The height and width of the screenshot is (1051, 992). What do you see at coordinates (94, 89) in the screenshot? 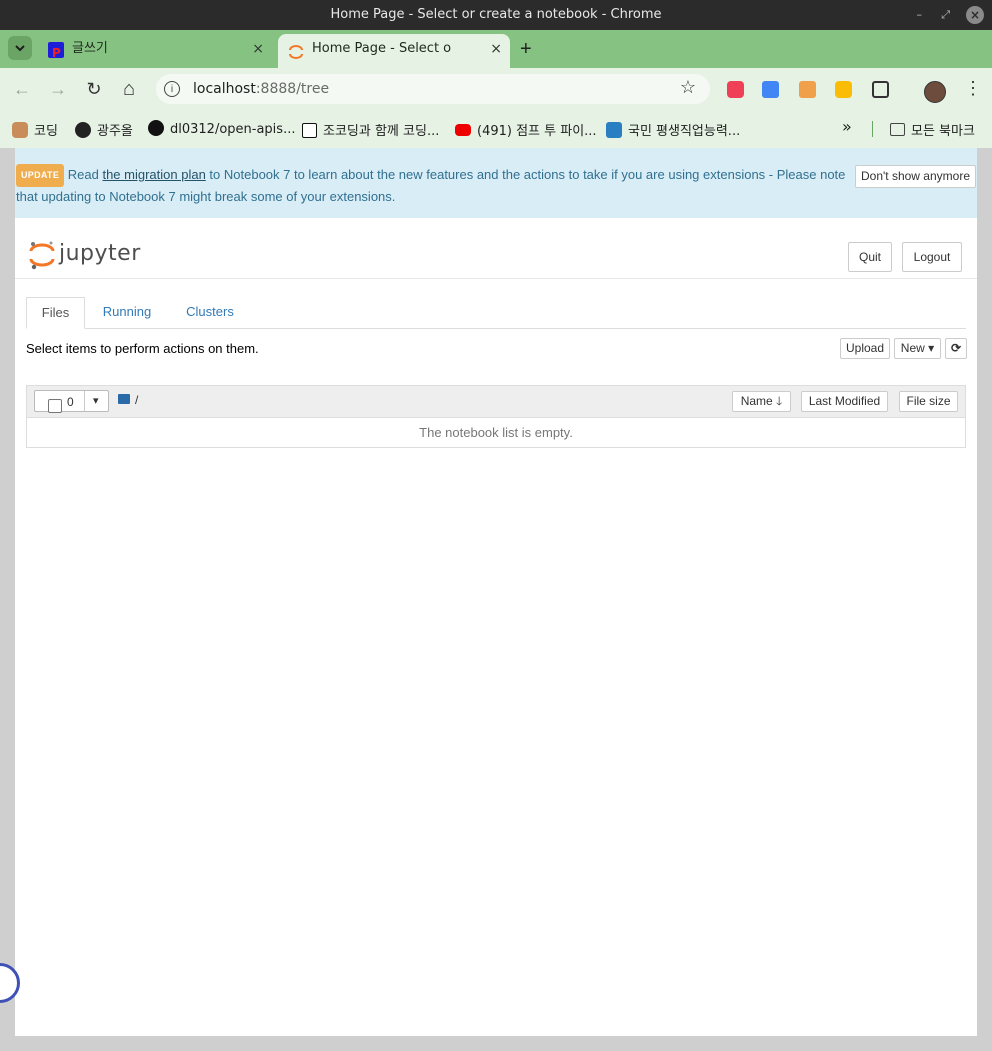
I see `reload-icon: ↻` at bounding box center [94, 89].